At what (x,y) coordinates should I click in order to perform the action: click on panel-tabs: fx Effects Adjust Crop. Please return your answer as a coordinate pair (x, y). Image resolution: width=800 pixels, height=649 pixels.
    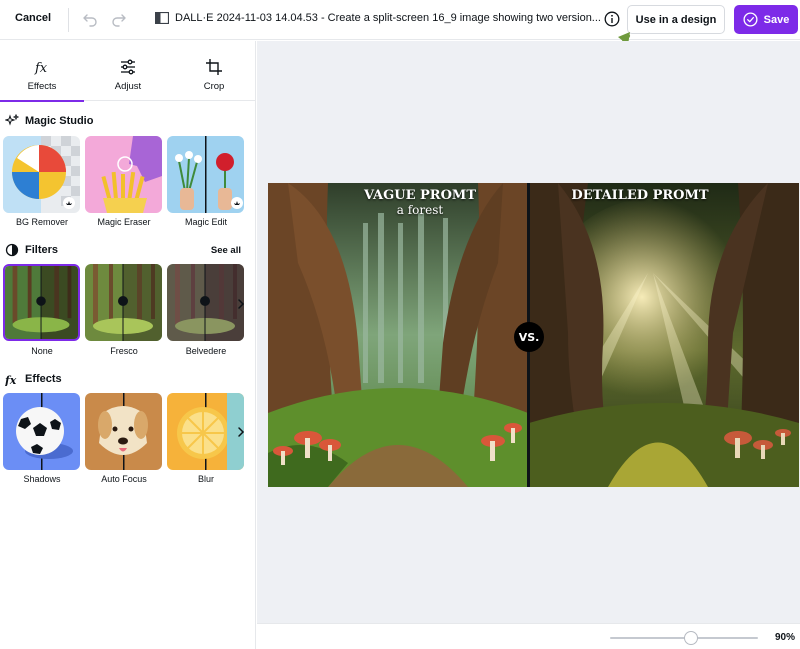
    Looking at the image, I should click on (128, 71).